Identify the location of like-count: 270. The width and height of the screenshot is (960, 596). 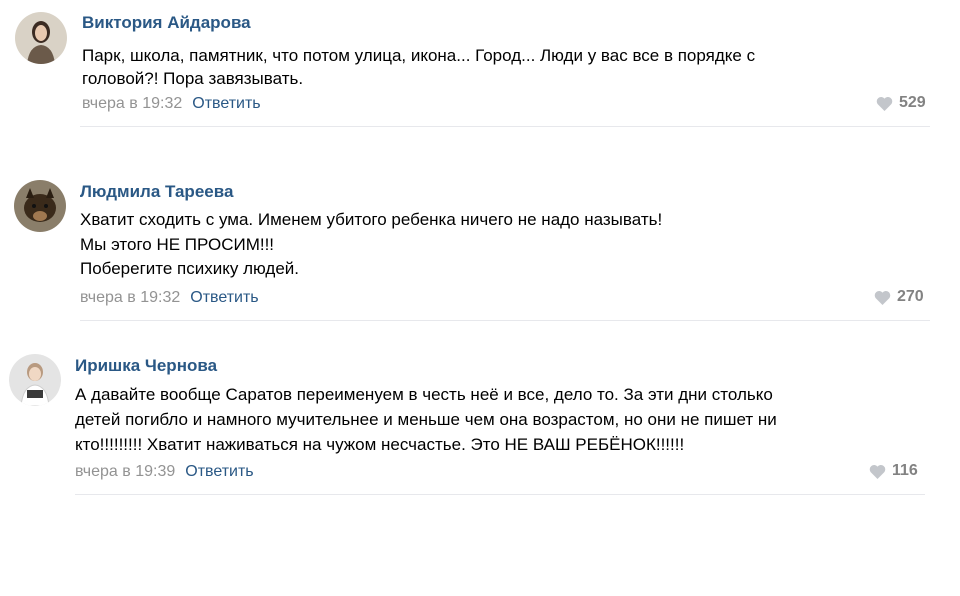
(910, 296).